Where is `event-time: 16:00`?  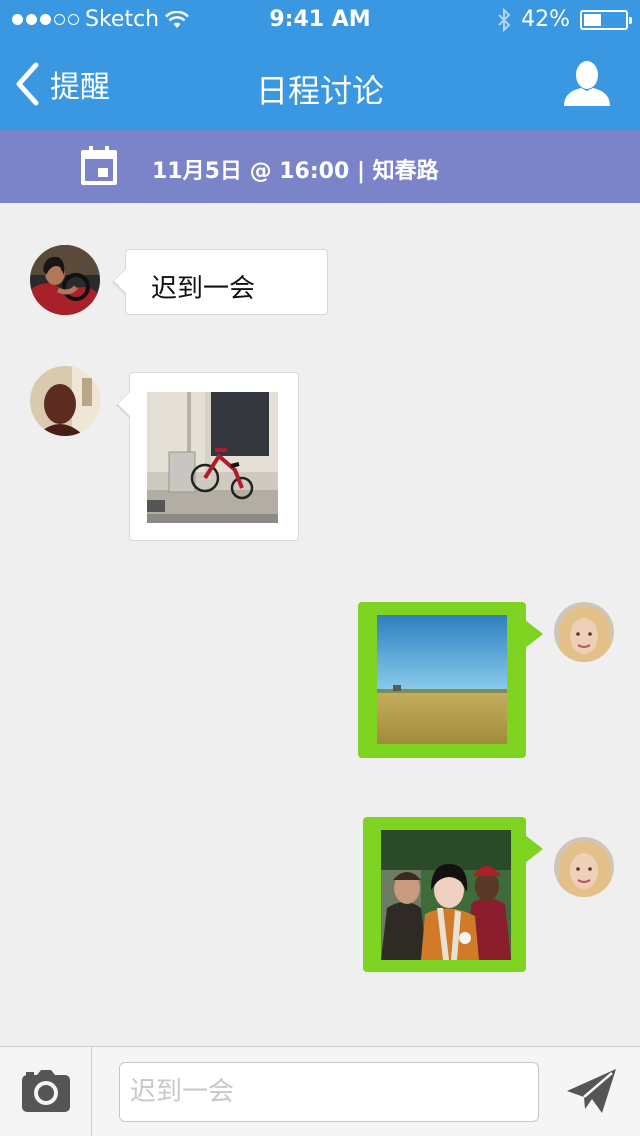
event-time: 16:00 is located at coordinates (314, 171).